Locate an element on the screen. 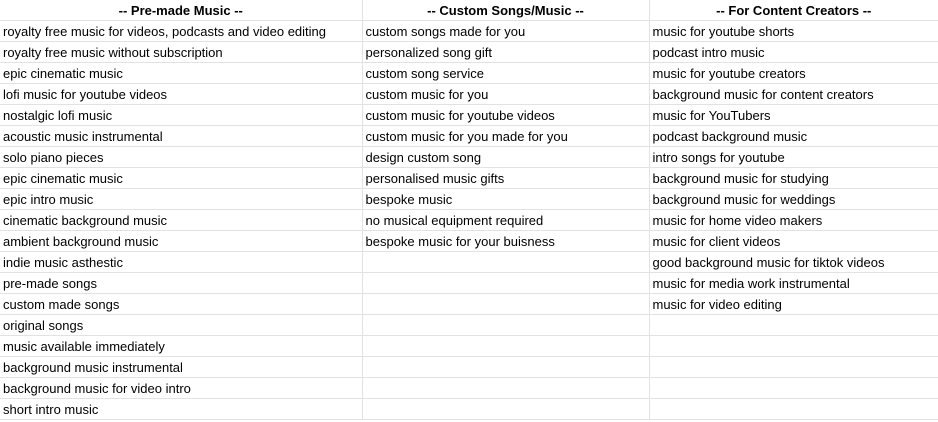 The height and width of the screenshot is (422, 938). table-row: background music instrumental is located at coordinates (469, 367).